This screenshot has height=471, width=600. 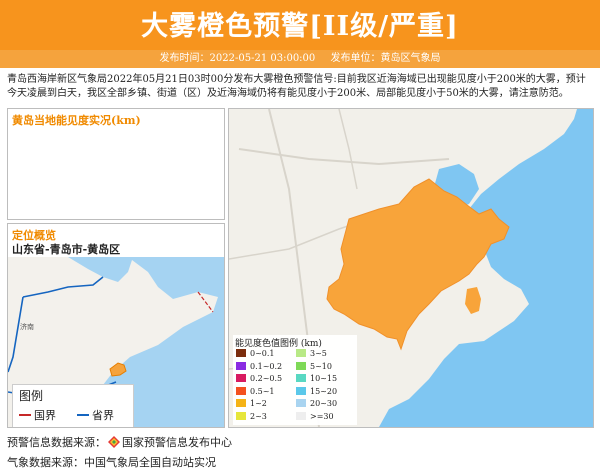 What do you see at coordinates (258, 403) in the screenshot?
I see `visibility-legend-label: 1~2` at bounding box center [258, 403].